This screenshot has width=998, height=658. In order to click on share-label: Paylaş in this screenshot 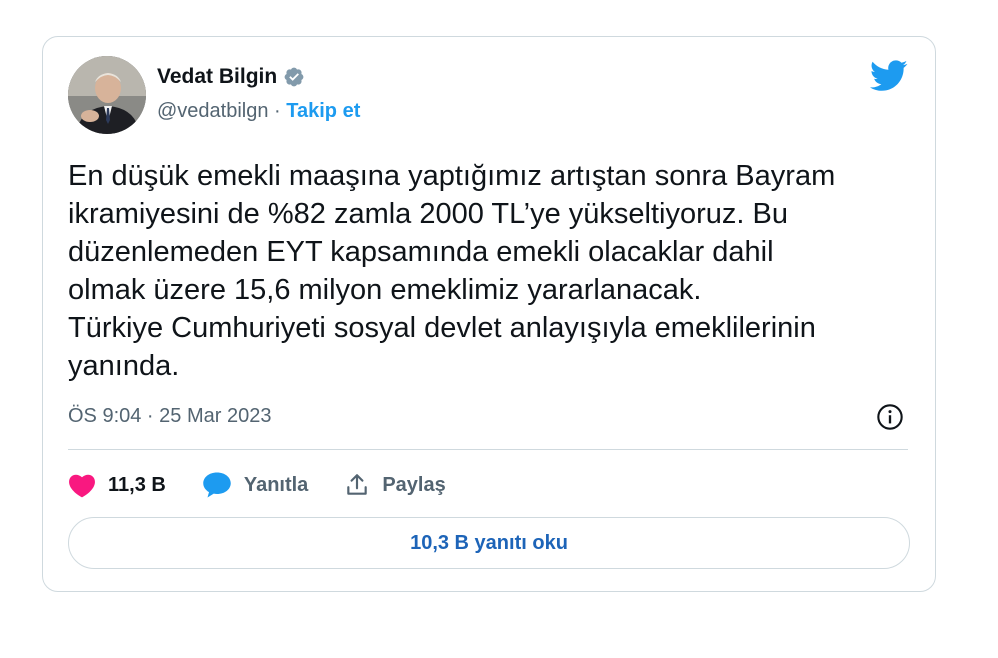, I will do `click(414, 484)`.